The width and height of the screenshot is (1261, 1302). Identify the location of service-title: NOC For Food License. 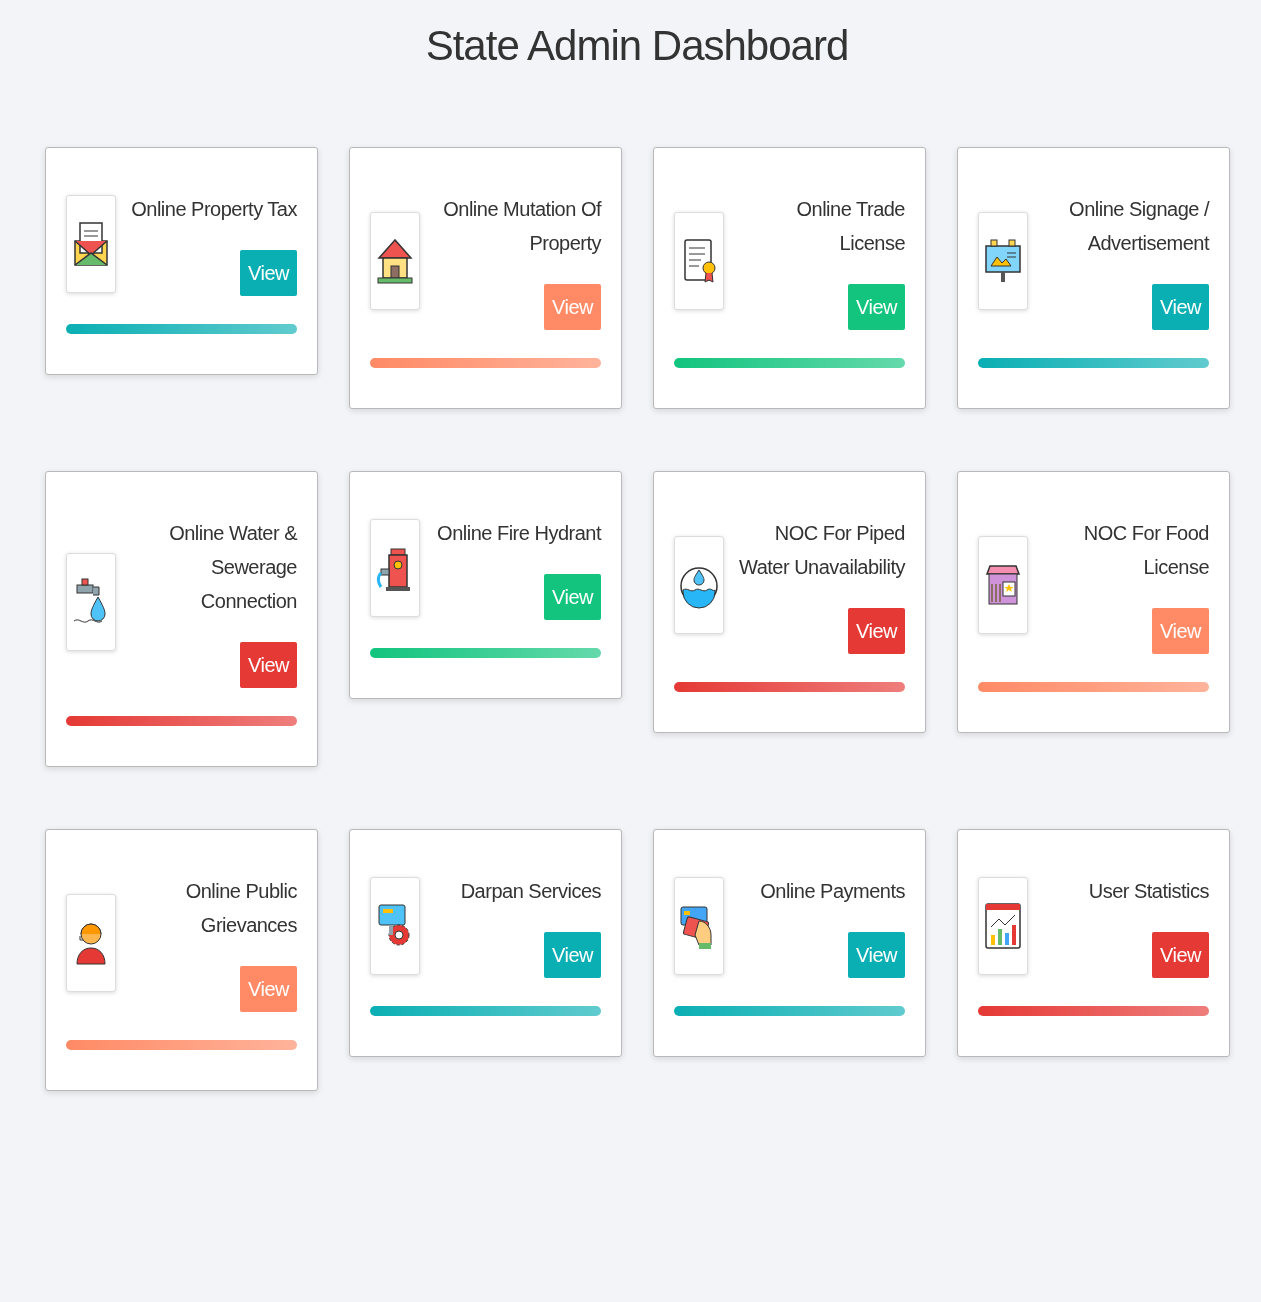
(1145, 550).